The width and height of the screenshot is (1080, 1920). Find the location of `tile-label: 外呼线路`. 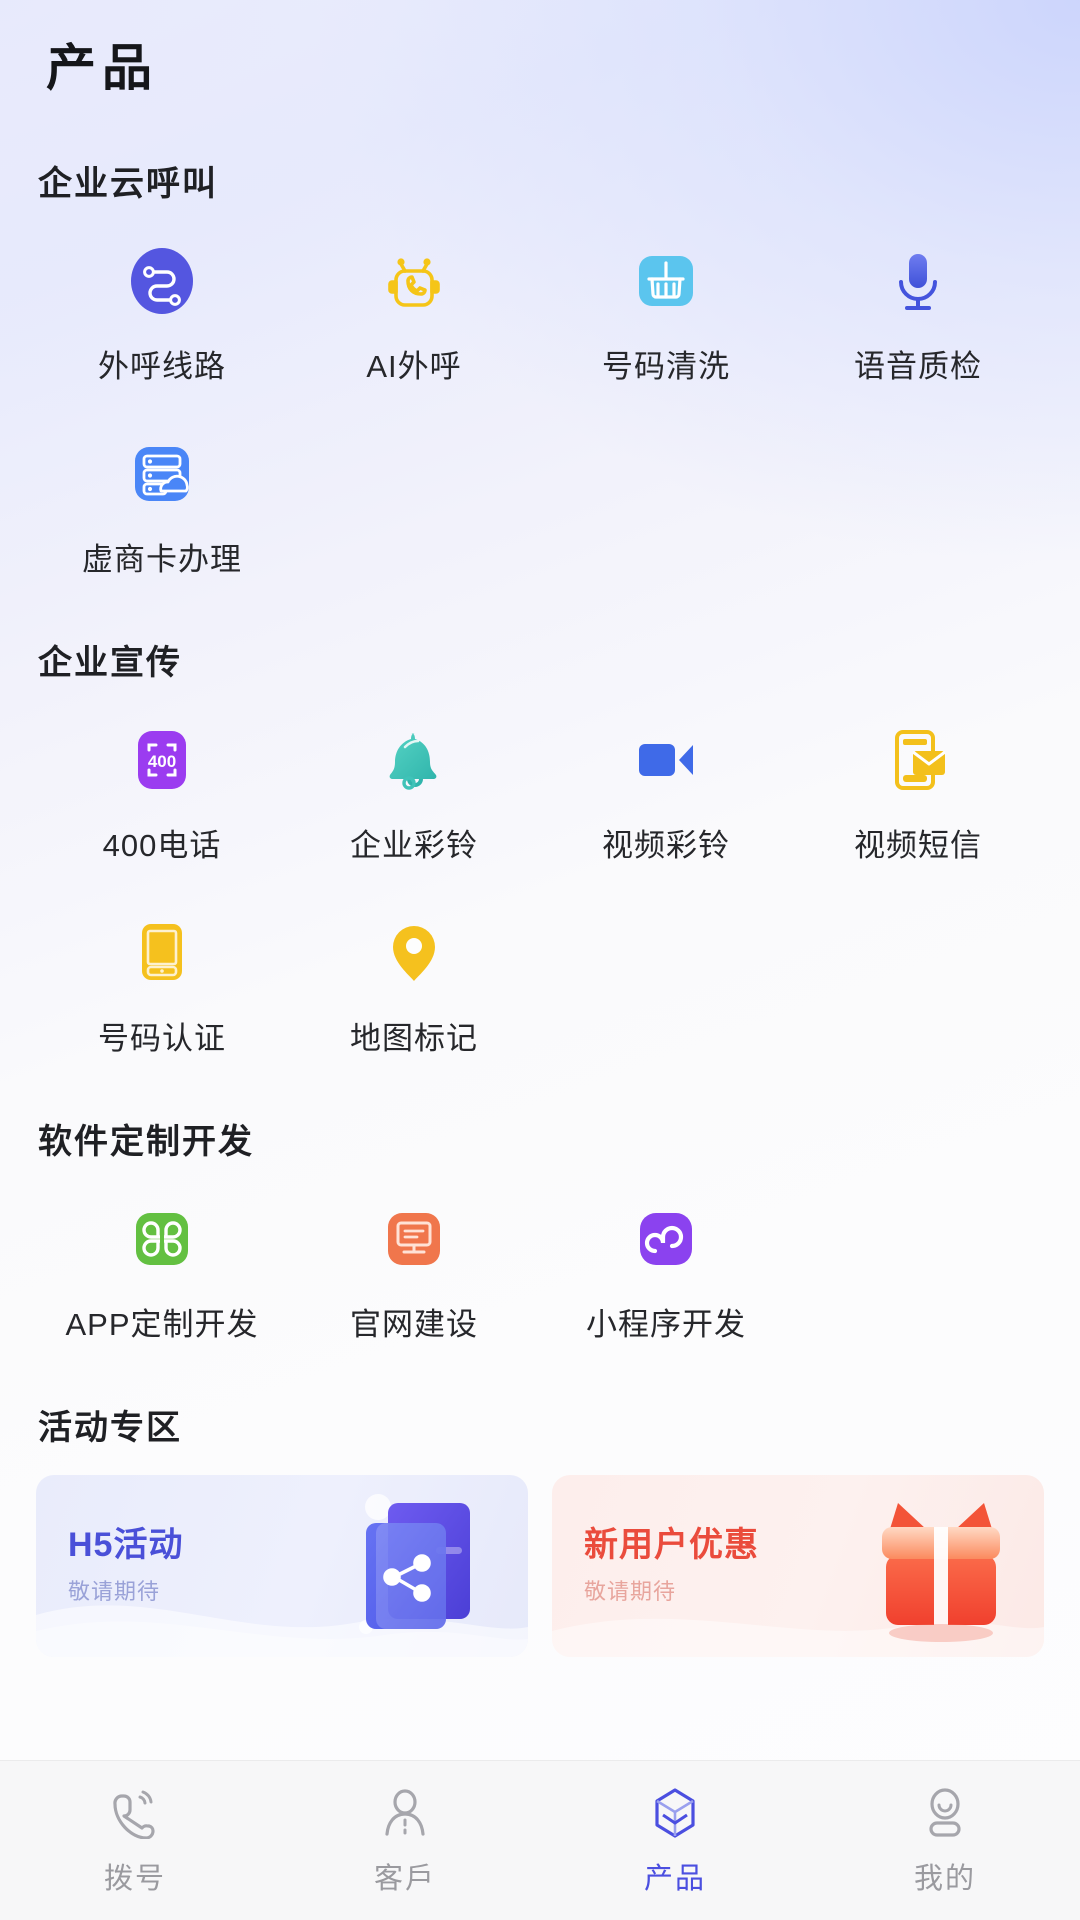

tile-label: 外呼线路 is located at coordinates (162, 366).